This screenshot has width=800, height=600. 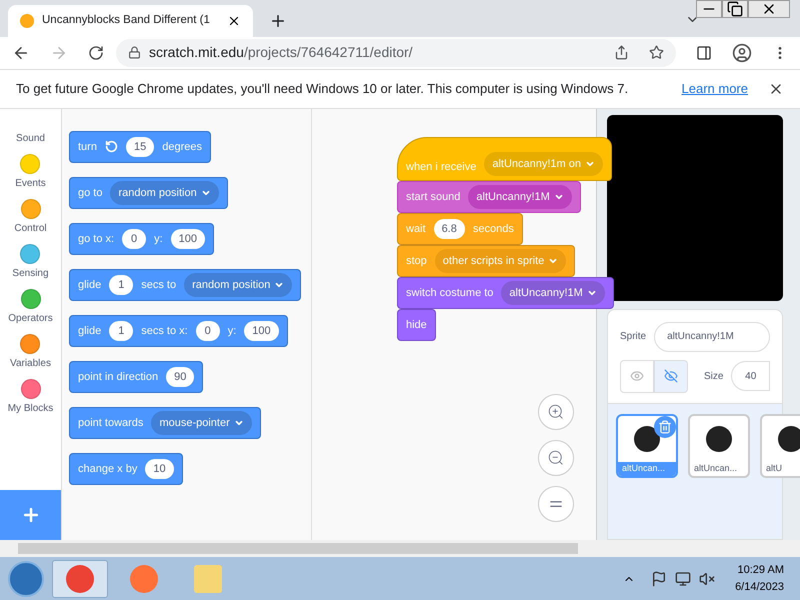 I want to click on sprite-tile: altU, so click(x=780, y=446).